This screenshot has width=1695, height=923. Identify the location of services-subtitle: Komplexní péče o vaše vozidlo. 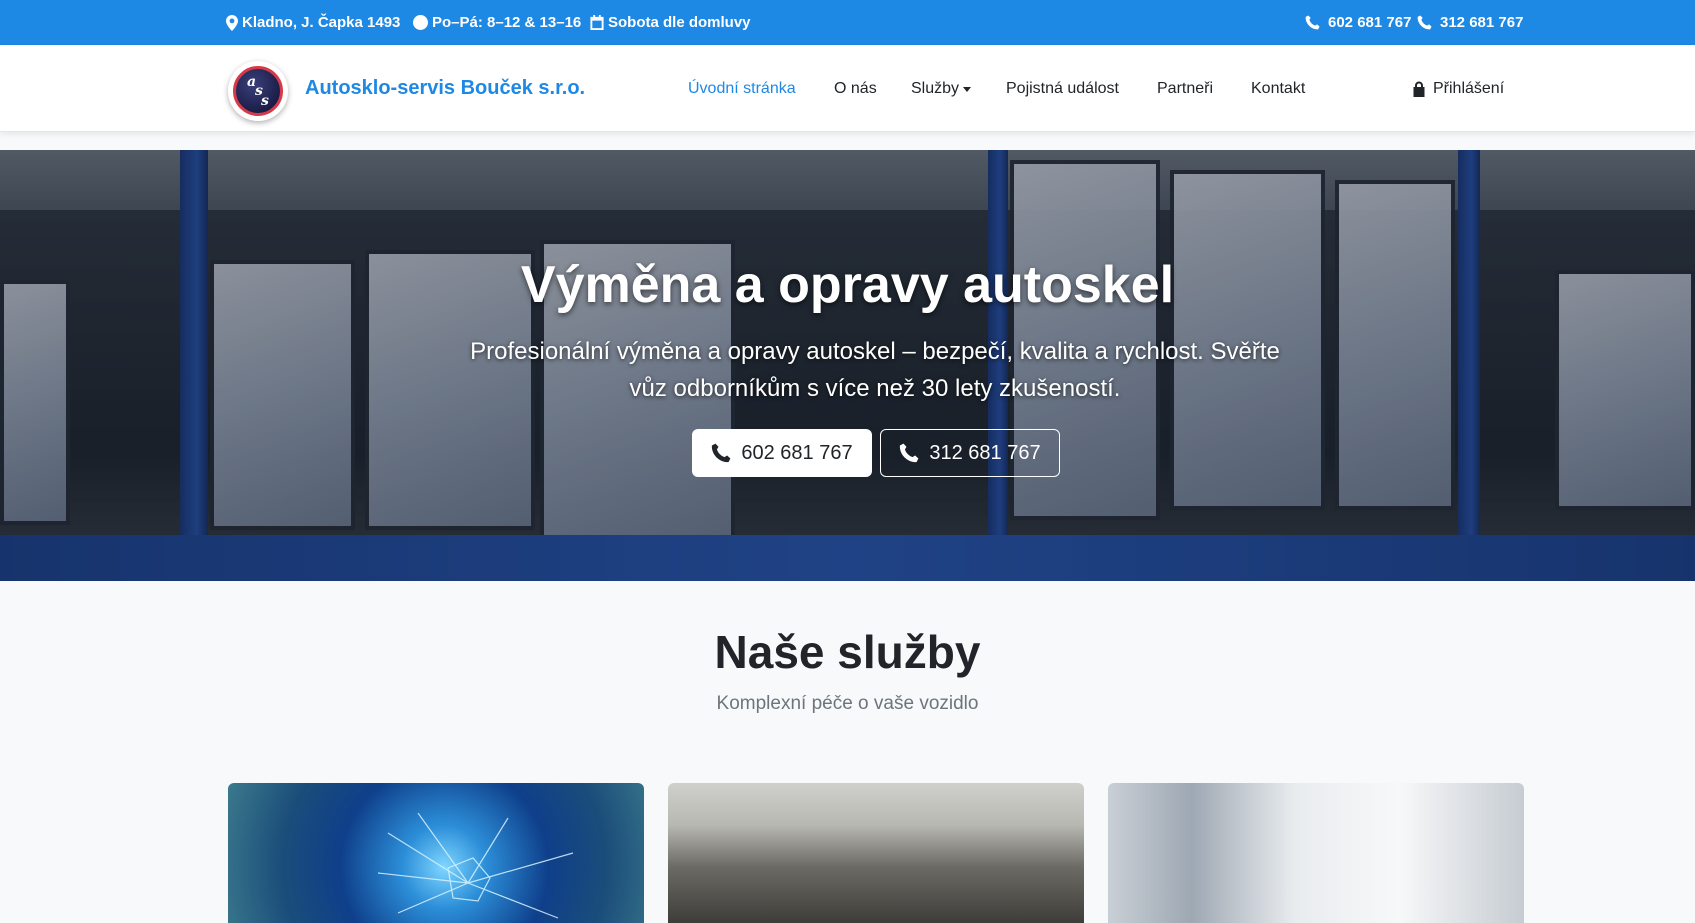
(847, 703).